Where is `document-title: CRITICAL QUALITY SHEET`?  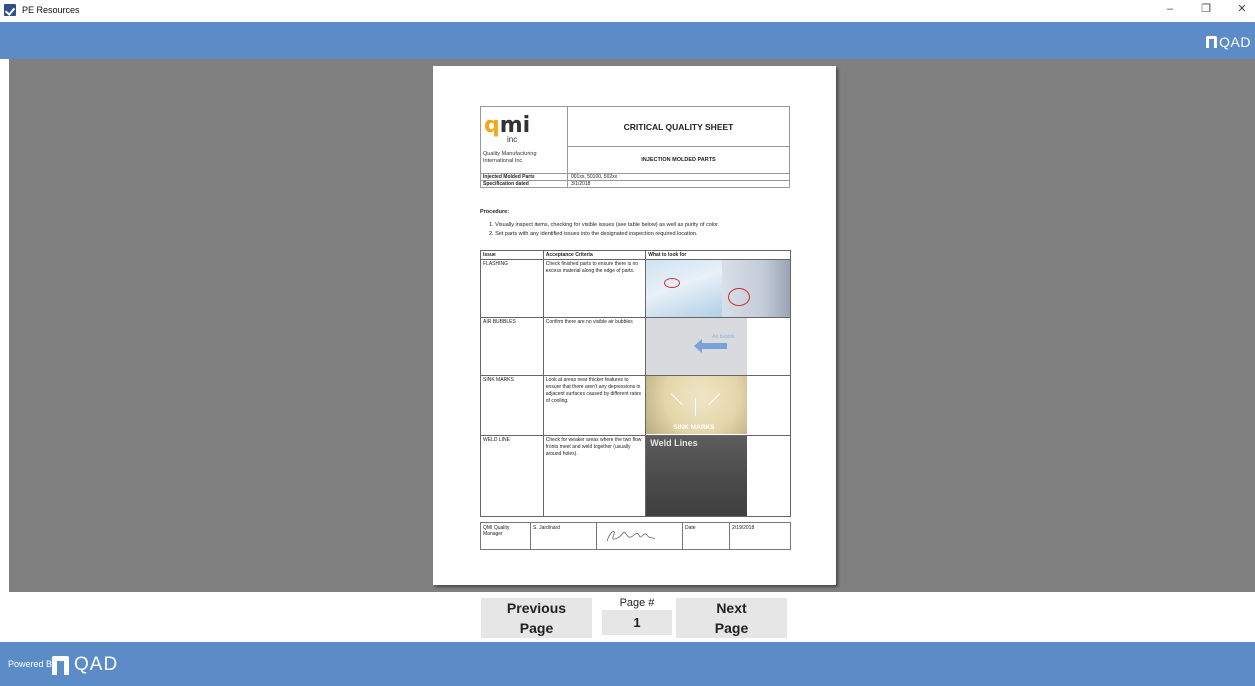
document-title: CRITICAL QUALITY SHEET is located at coordinates (678, 127).